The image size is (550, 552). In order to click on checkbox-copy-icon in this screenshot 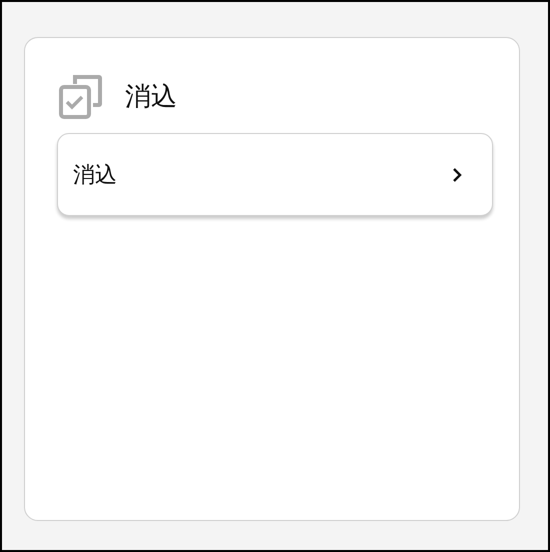, I will do `click(81, 96)`.